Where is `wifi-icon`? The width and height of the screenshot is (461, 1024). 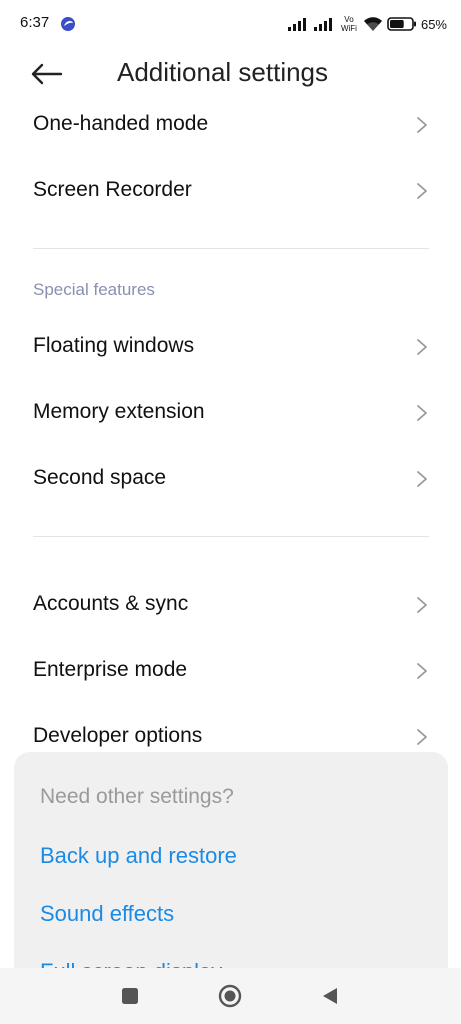 wifi-icon is located at coordinates (372, 24).